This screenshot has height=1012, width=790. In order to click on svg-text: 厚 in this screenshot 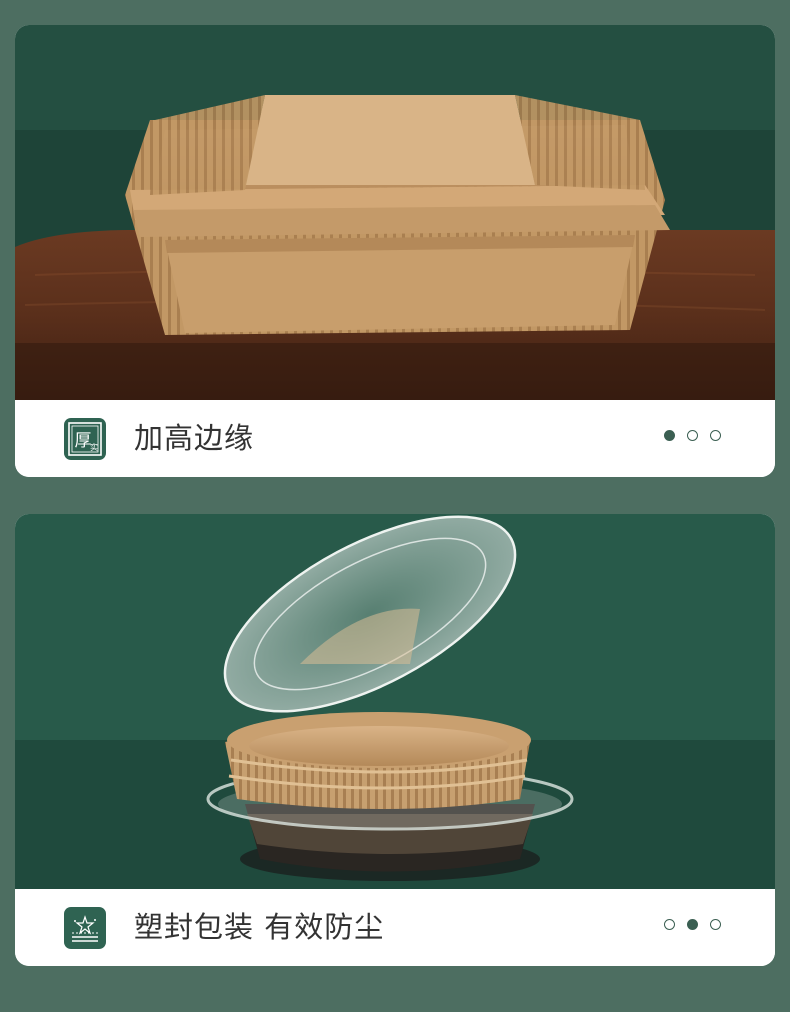, I will do `click(83, 441)`.